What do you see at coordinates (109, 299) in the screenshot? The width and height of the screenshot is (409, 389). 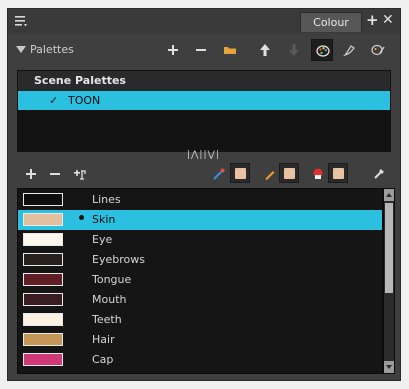 I see `color-name: Mouth` at bounding box center [109, 299].